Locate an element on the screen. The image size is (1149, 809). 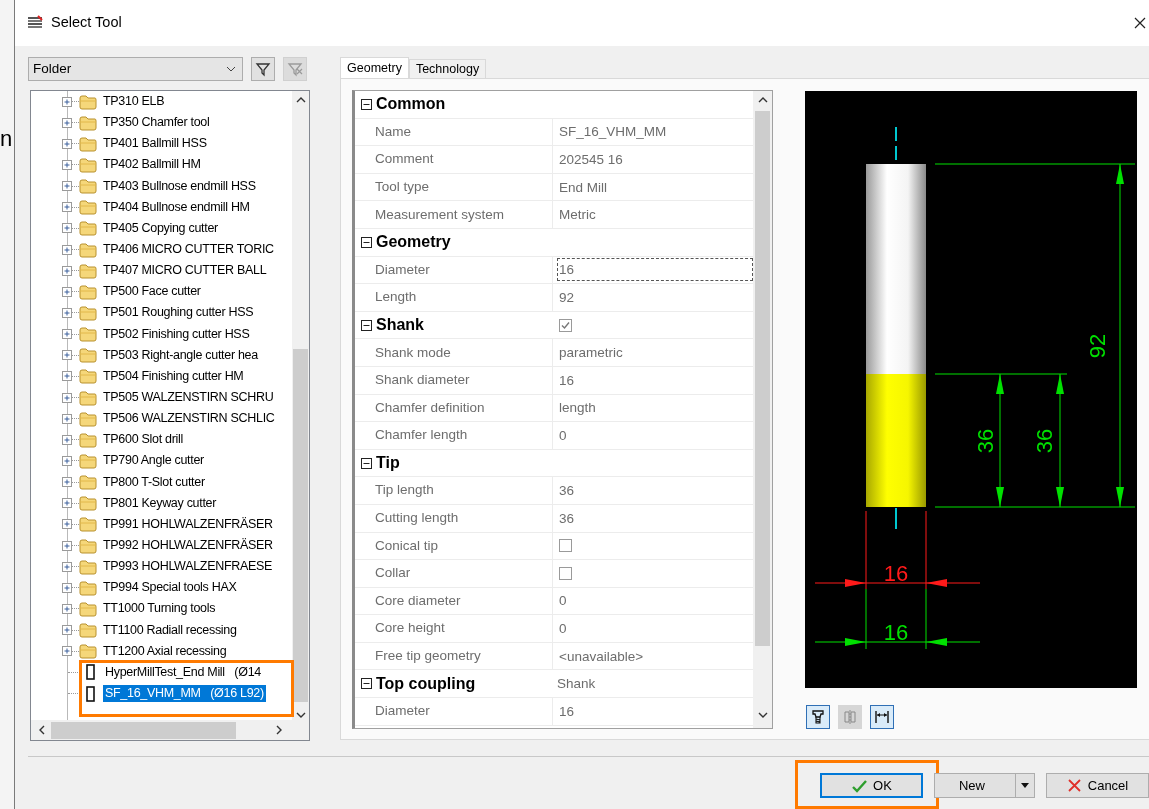
tree-item: TP504 Finishing cutter HM is located at coordinates (173, 376).